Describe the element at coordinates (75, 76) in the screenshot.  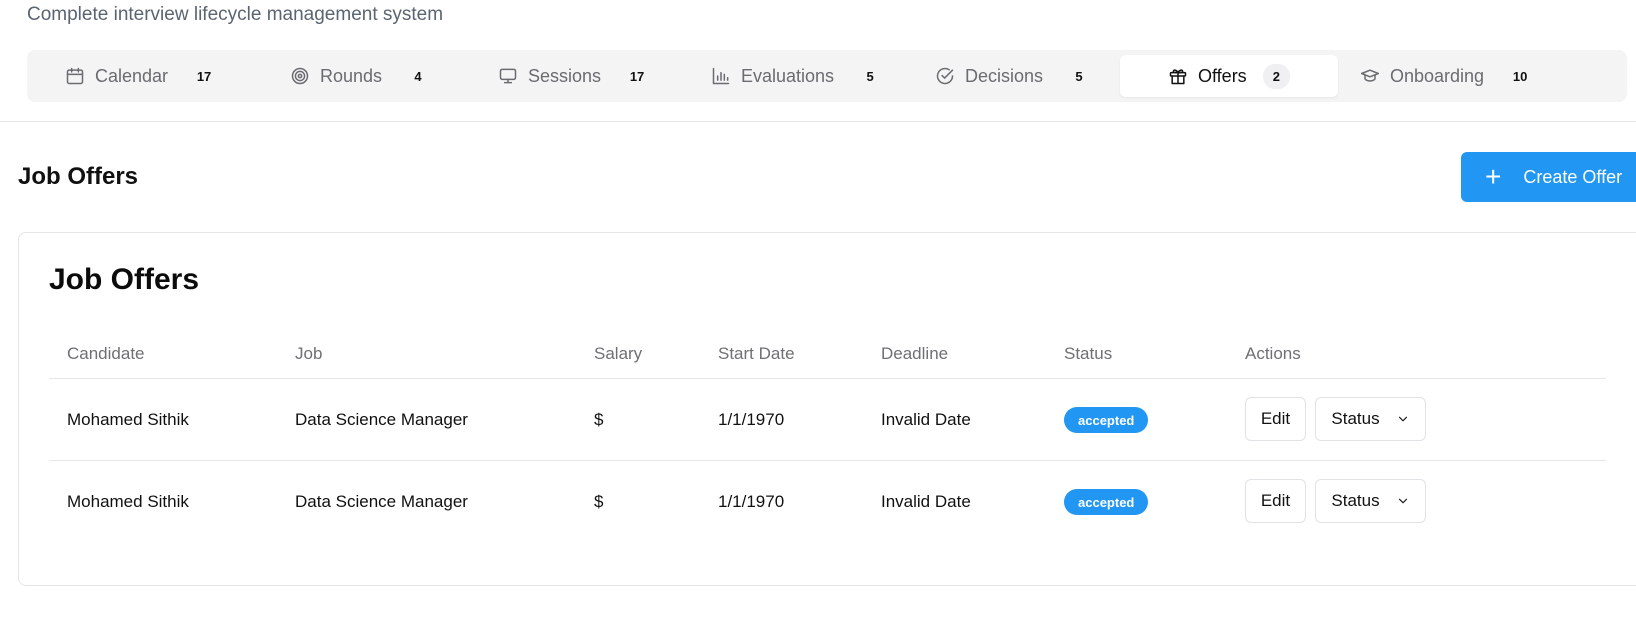
I see `calendar-icon` at that location.